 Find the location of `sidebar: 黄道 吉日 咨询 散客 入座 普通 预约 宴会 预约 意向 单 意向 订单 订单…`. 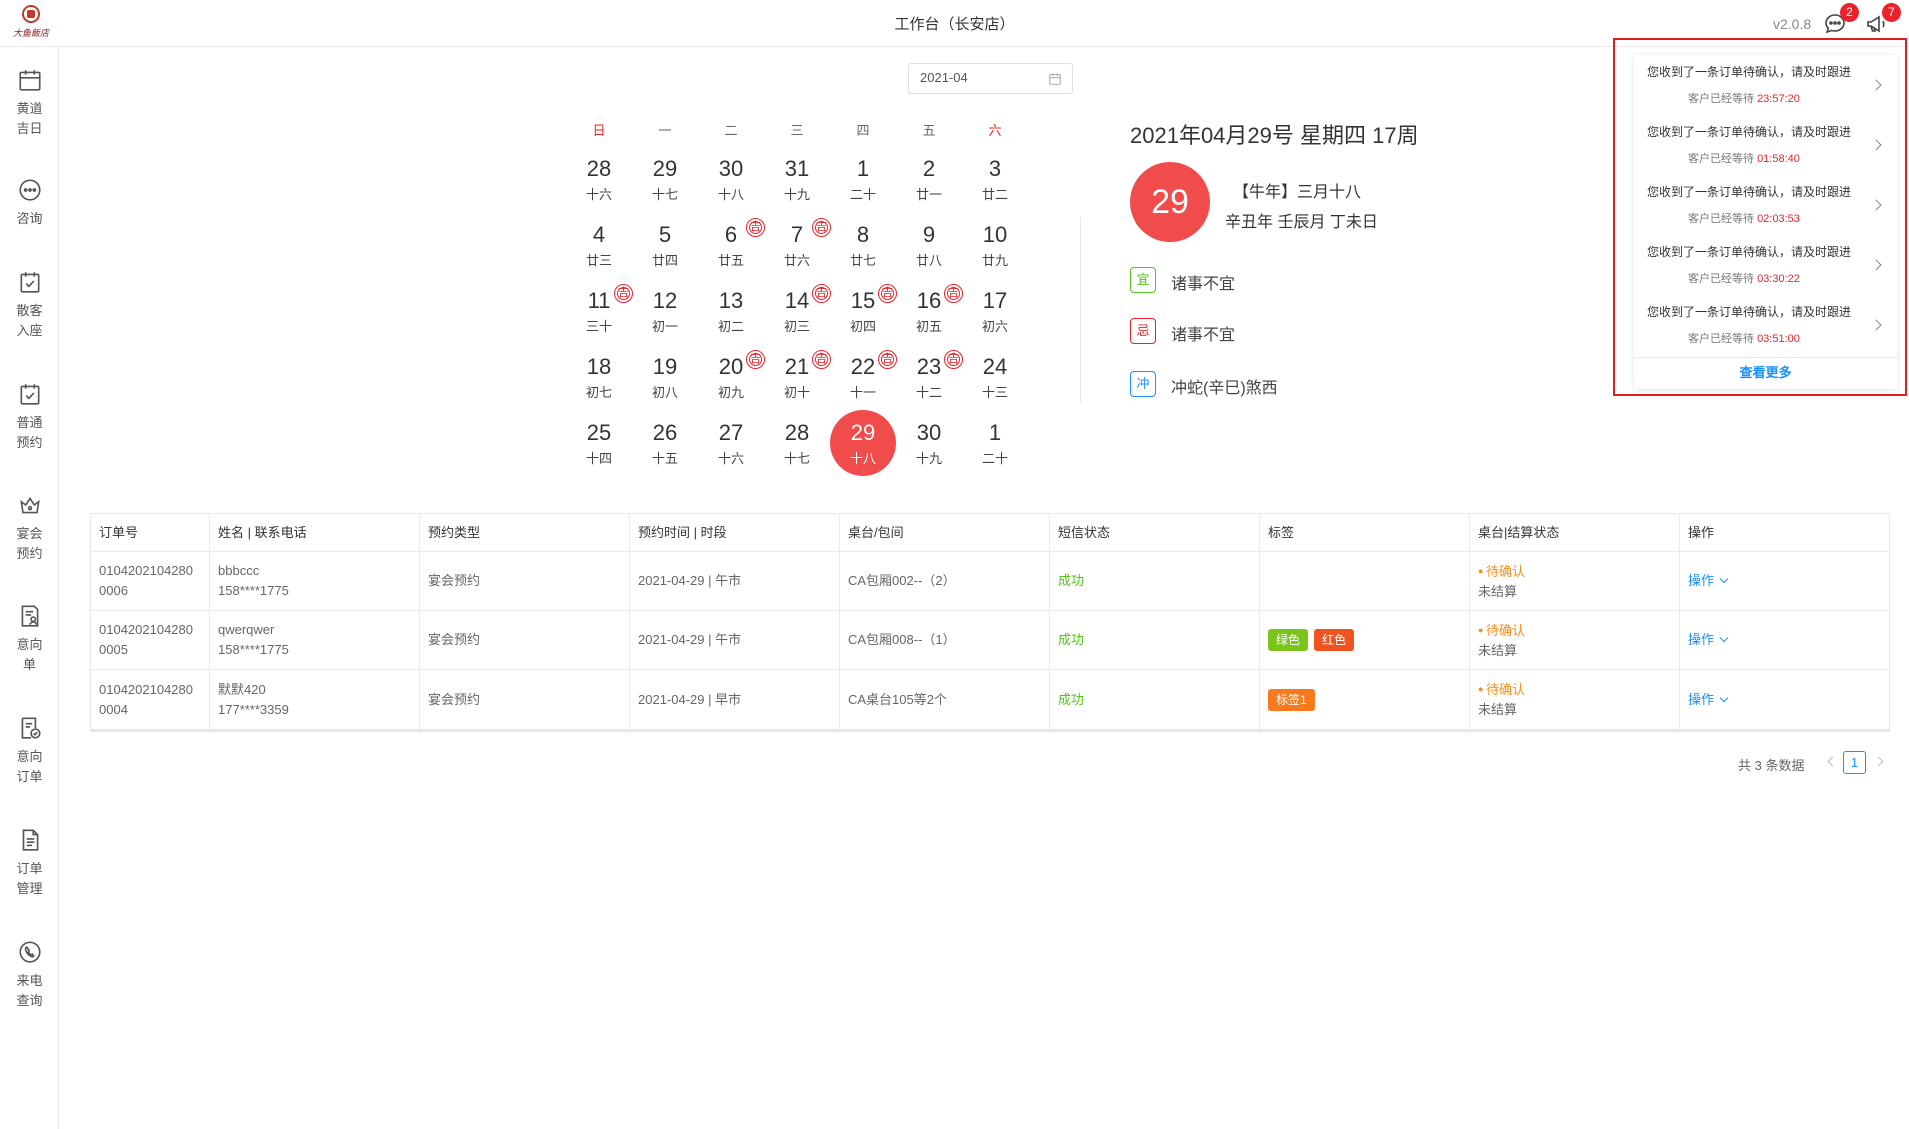

sidebar: 黄道 吉日 咨询 散客 入座 普通 预约 宴会 预约 意向 单 意向 订单 订单… is located at coordinates (29, 588).